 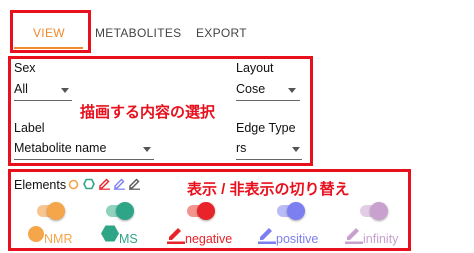 I want to click on toggle-visibility-annotation: 表示 / 非表示の切り替え, so click(x=268, y=189).